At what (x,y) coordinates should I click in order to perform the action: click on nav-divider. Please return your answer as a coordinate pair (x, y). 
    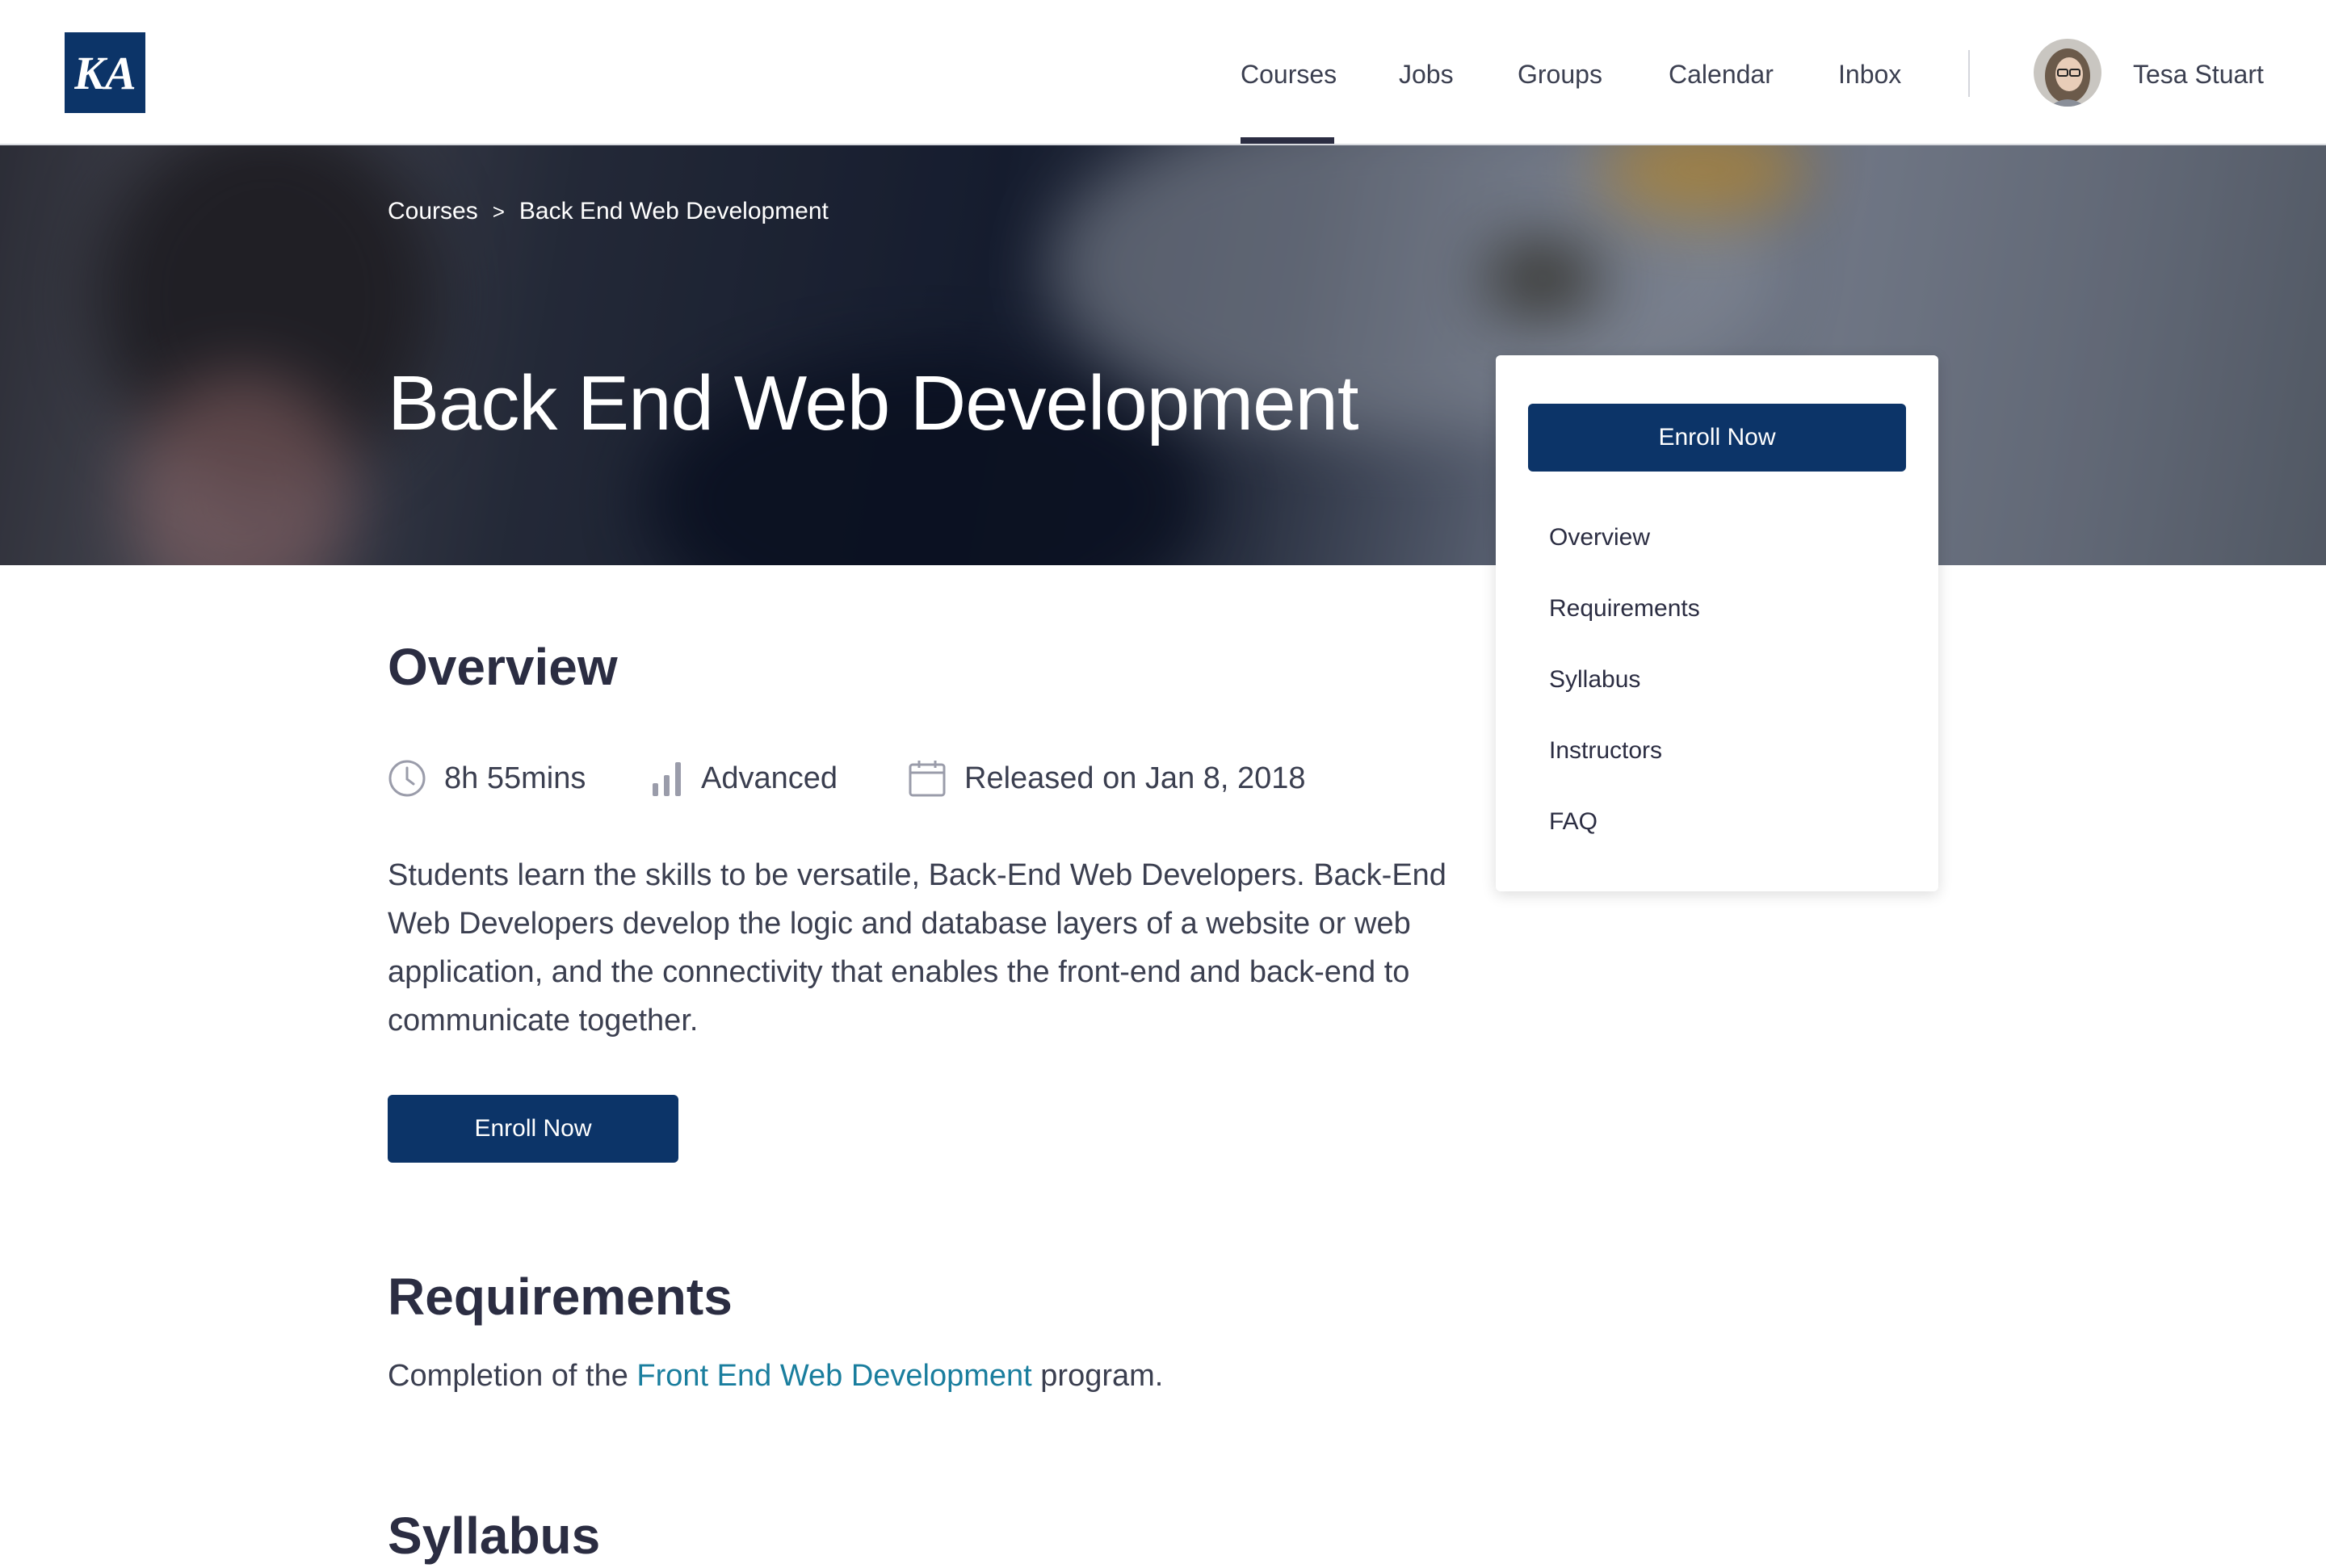
    Looking at the image, I should click on (1969, 73).